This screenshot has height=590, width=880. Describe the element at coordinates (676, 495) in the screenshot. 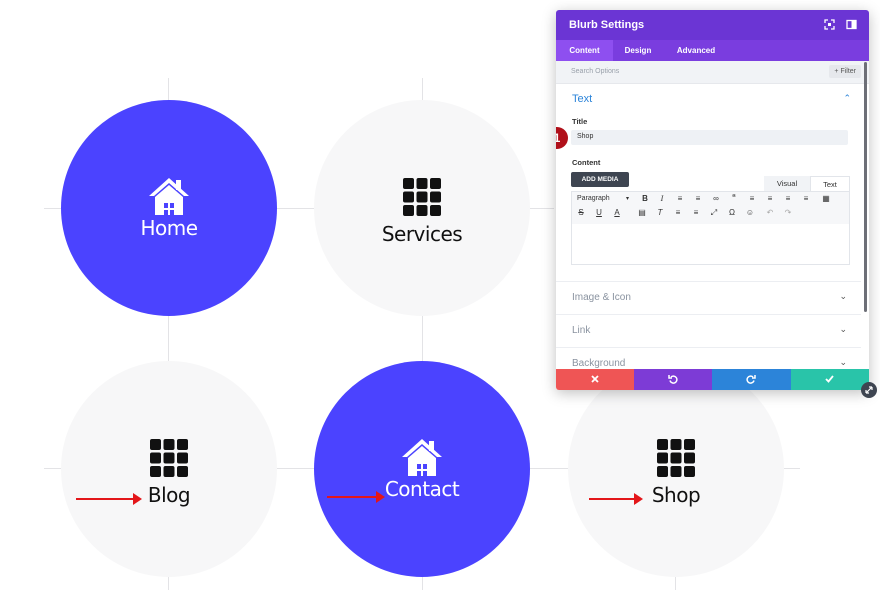

I see `blurb-shop-title: Shop` at that location.